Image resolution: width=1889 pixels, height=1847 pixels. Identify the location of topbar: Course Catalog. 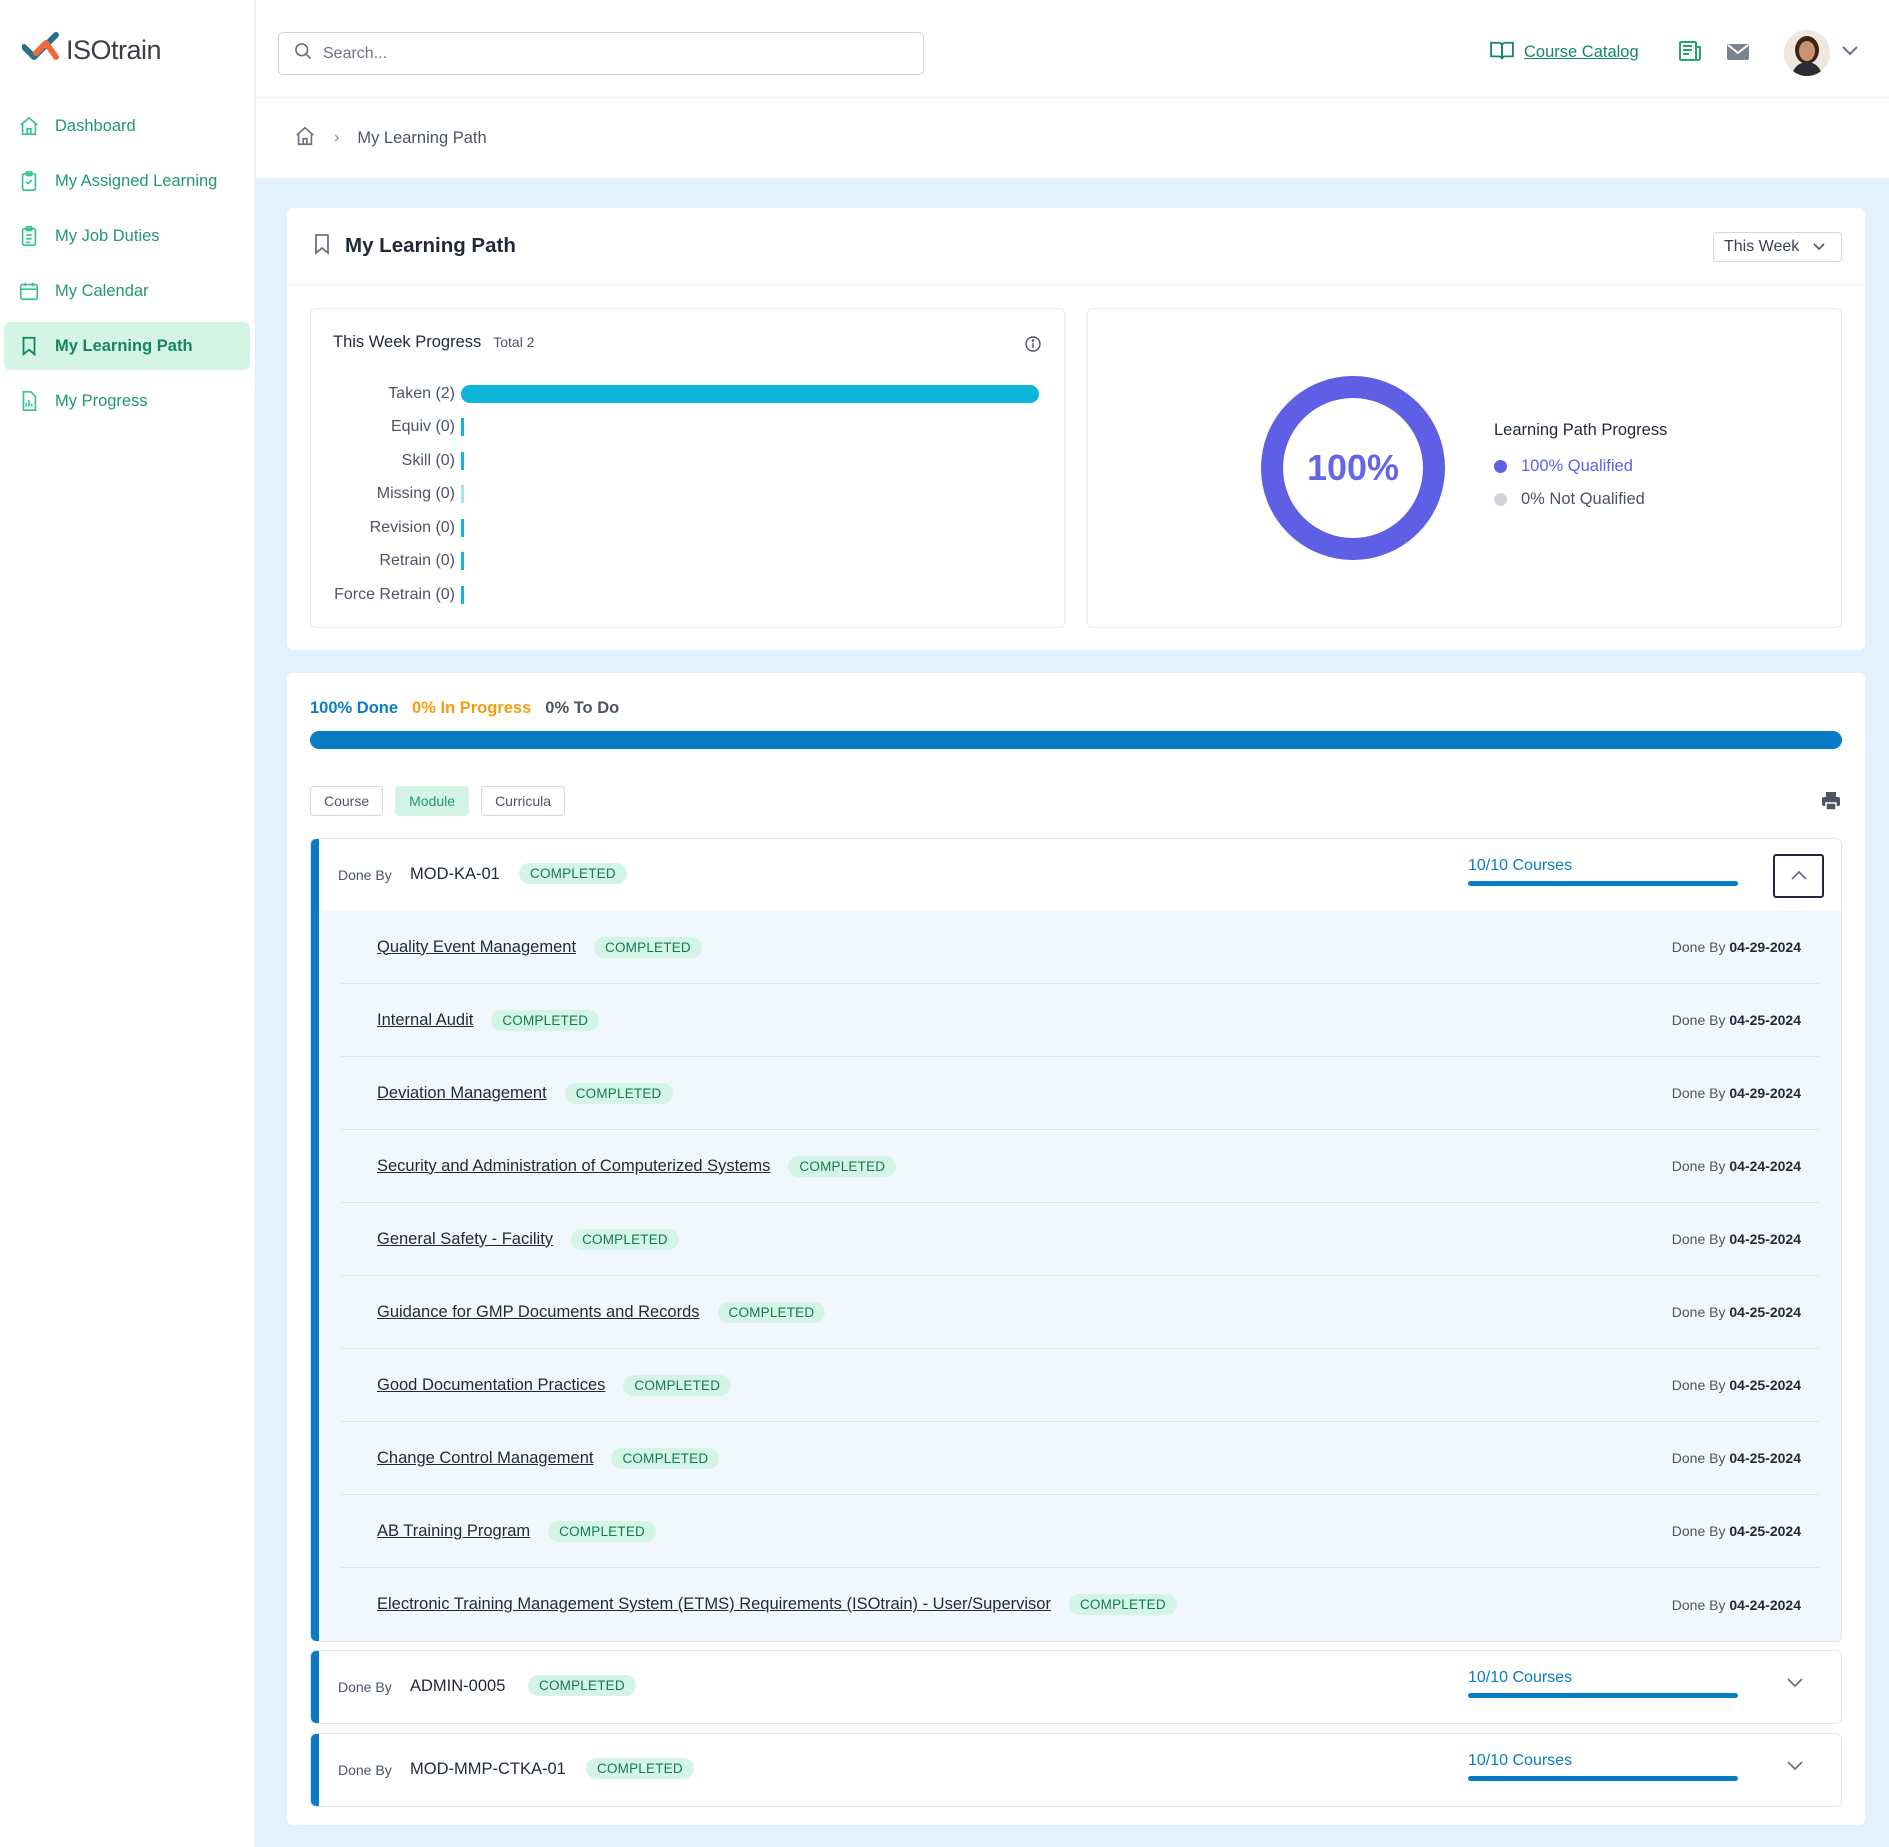
(1072, 49).